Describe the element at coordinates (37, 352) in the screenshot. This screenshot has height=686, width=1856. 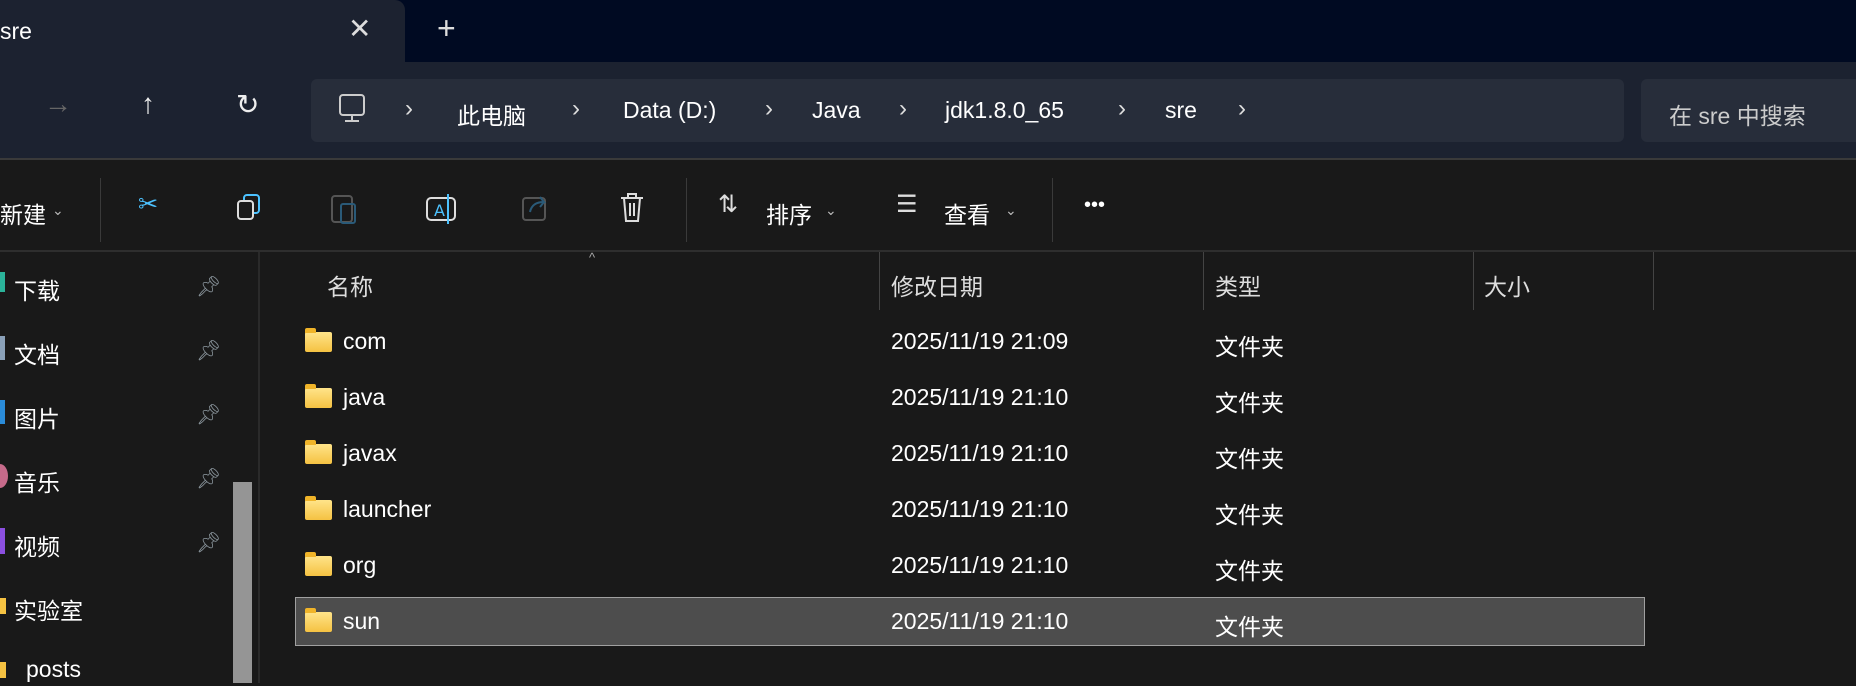
I see `sidebar-item-documents: 文档` at that location.